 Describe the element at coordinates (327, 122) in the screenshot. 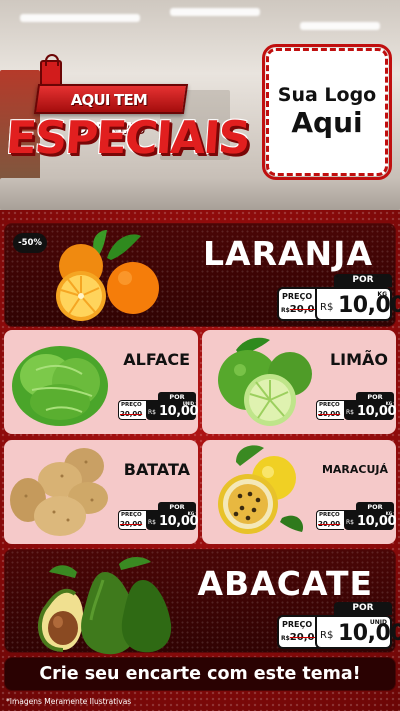

I see `logo-line-2: Aqui` at that location.